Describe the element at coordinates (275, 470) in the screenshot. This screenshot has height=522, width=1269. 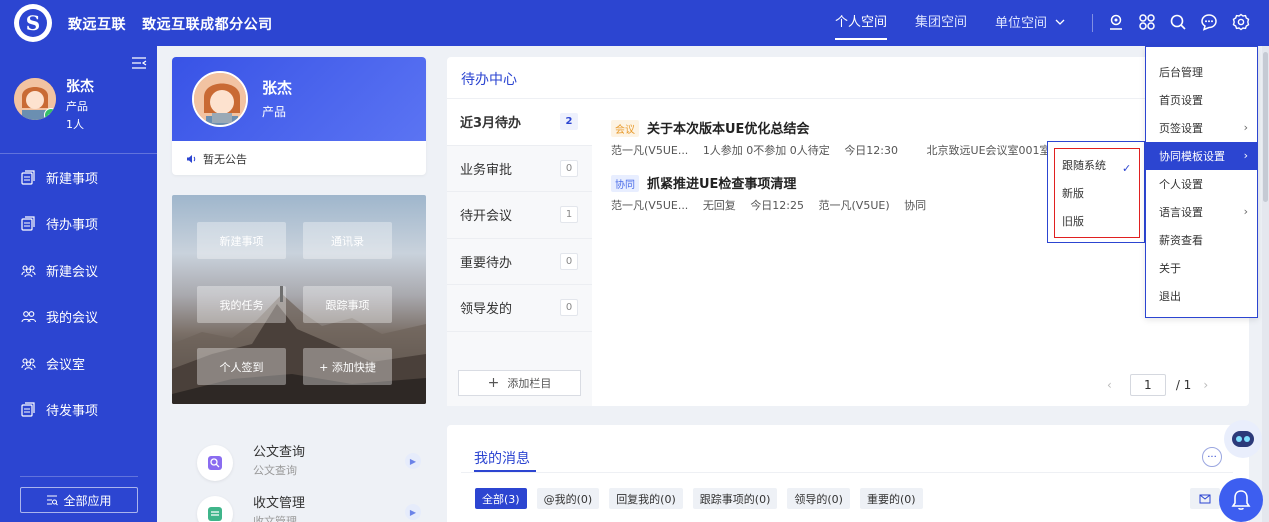
I see `app-subtitle: 公文查询` at that location.